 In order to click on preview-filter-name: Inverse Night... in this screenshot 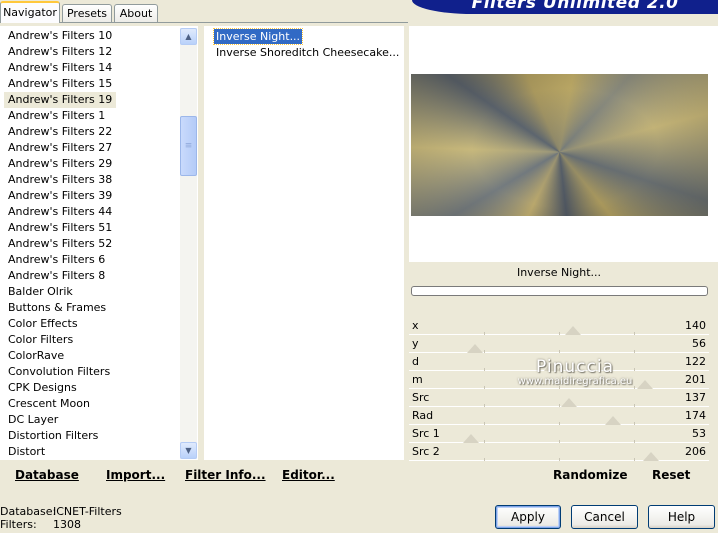, I will do `click(559, 273)`.